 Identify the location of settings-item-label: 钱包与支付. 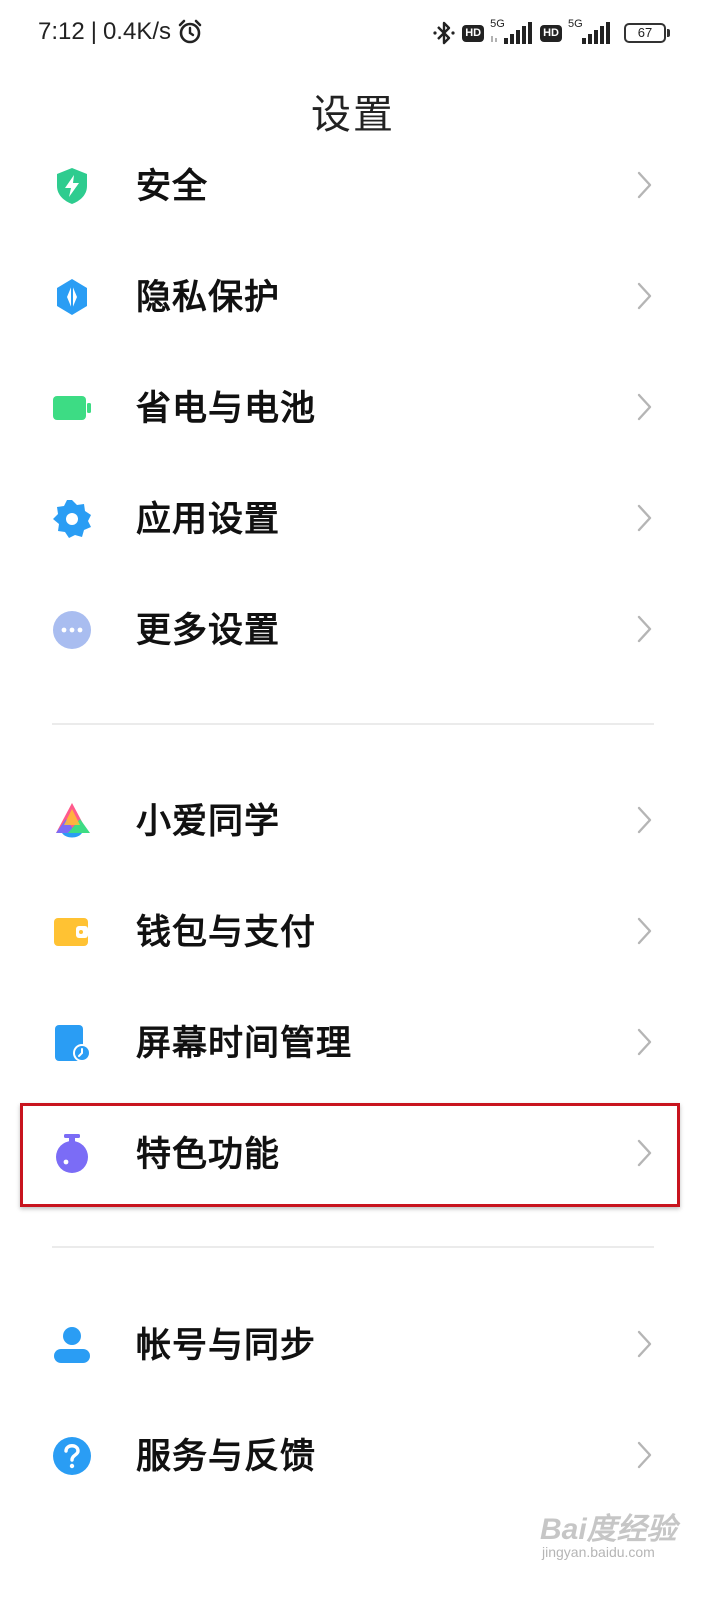
(226, 933).